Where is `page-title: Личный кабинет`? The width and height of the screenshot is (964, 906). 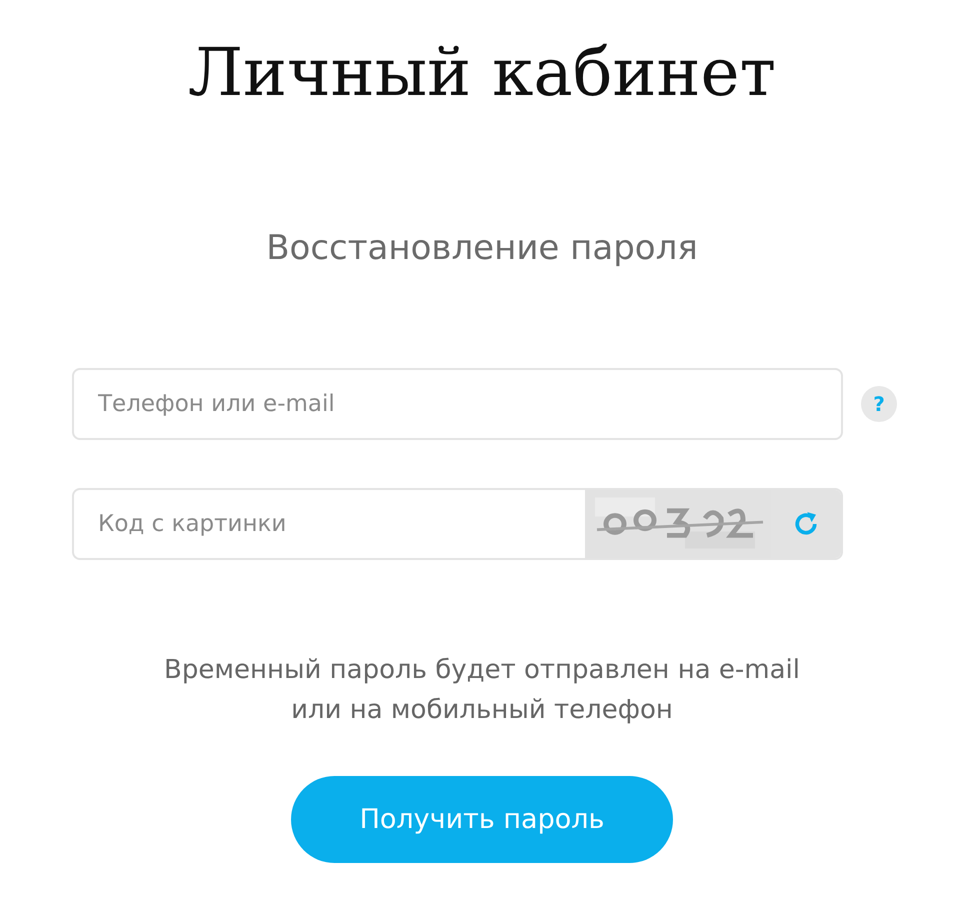
page-title: Личный кабинет is located at coordinates (482, 73).